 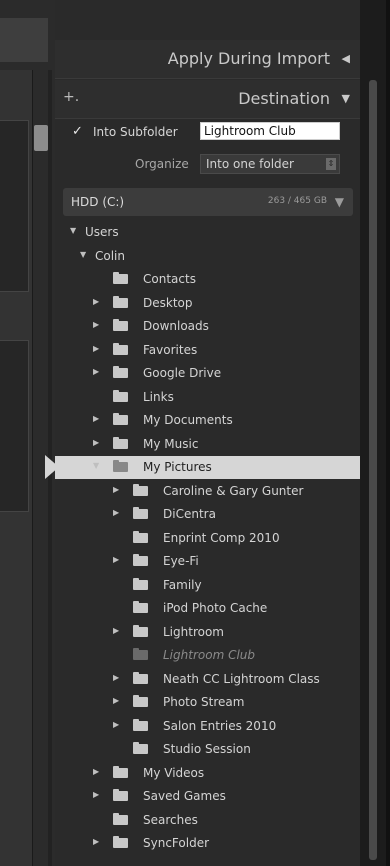 I want to click on folder-row: Family, so click(x=207, y=585).